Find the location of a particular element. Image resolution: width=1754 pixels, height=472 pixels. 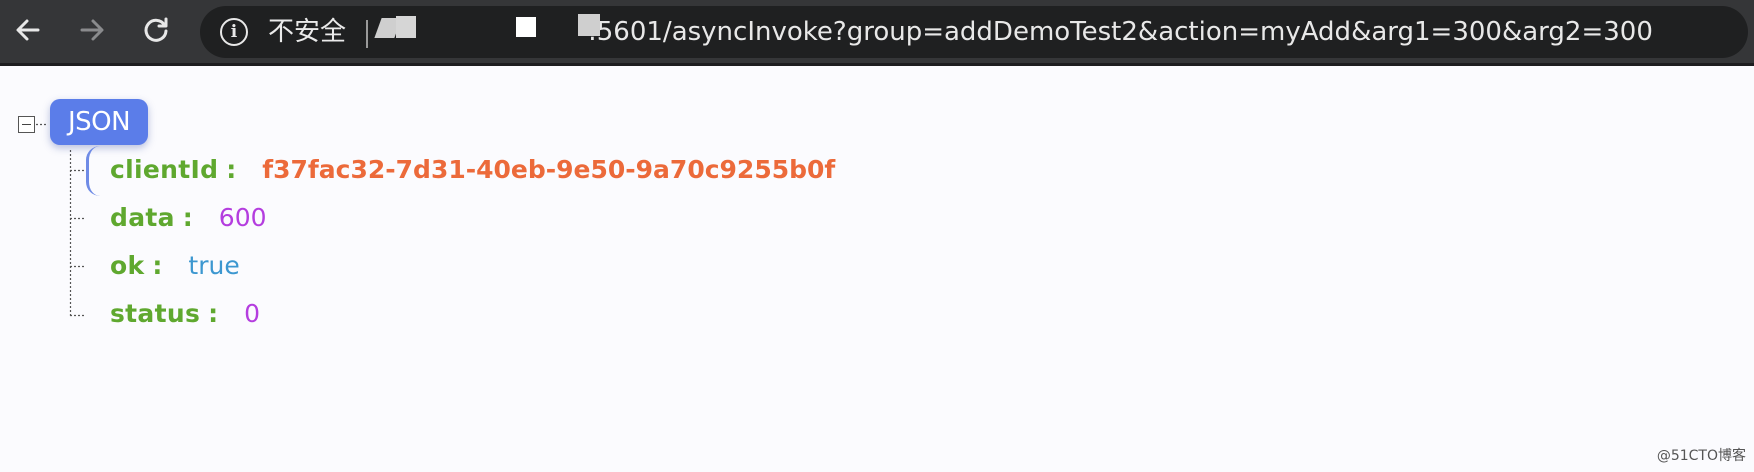

object-open-brace is located at coordinates (94, 171).